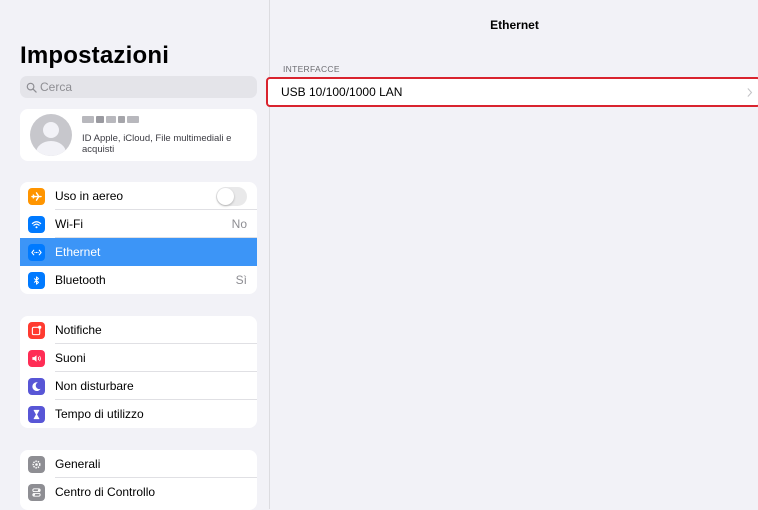  I want to click on sidebar-item-screen-time: Tempo di utilizzo, so click(138, 414).